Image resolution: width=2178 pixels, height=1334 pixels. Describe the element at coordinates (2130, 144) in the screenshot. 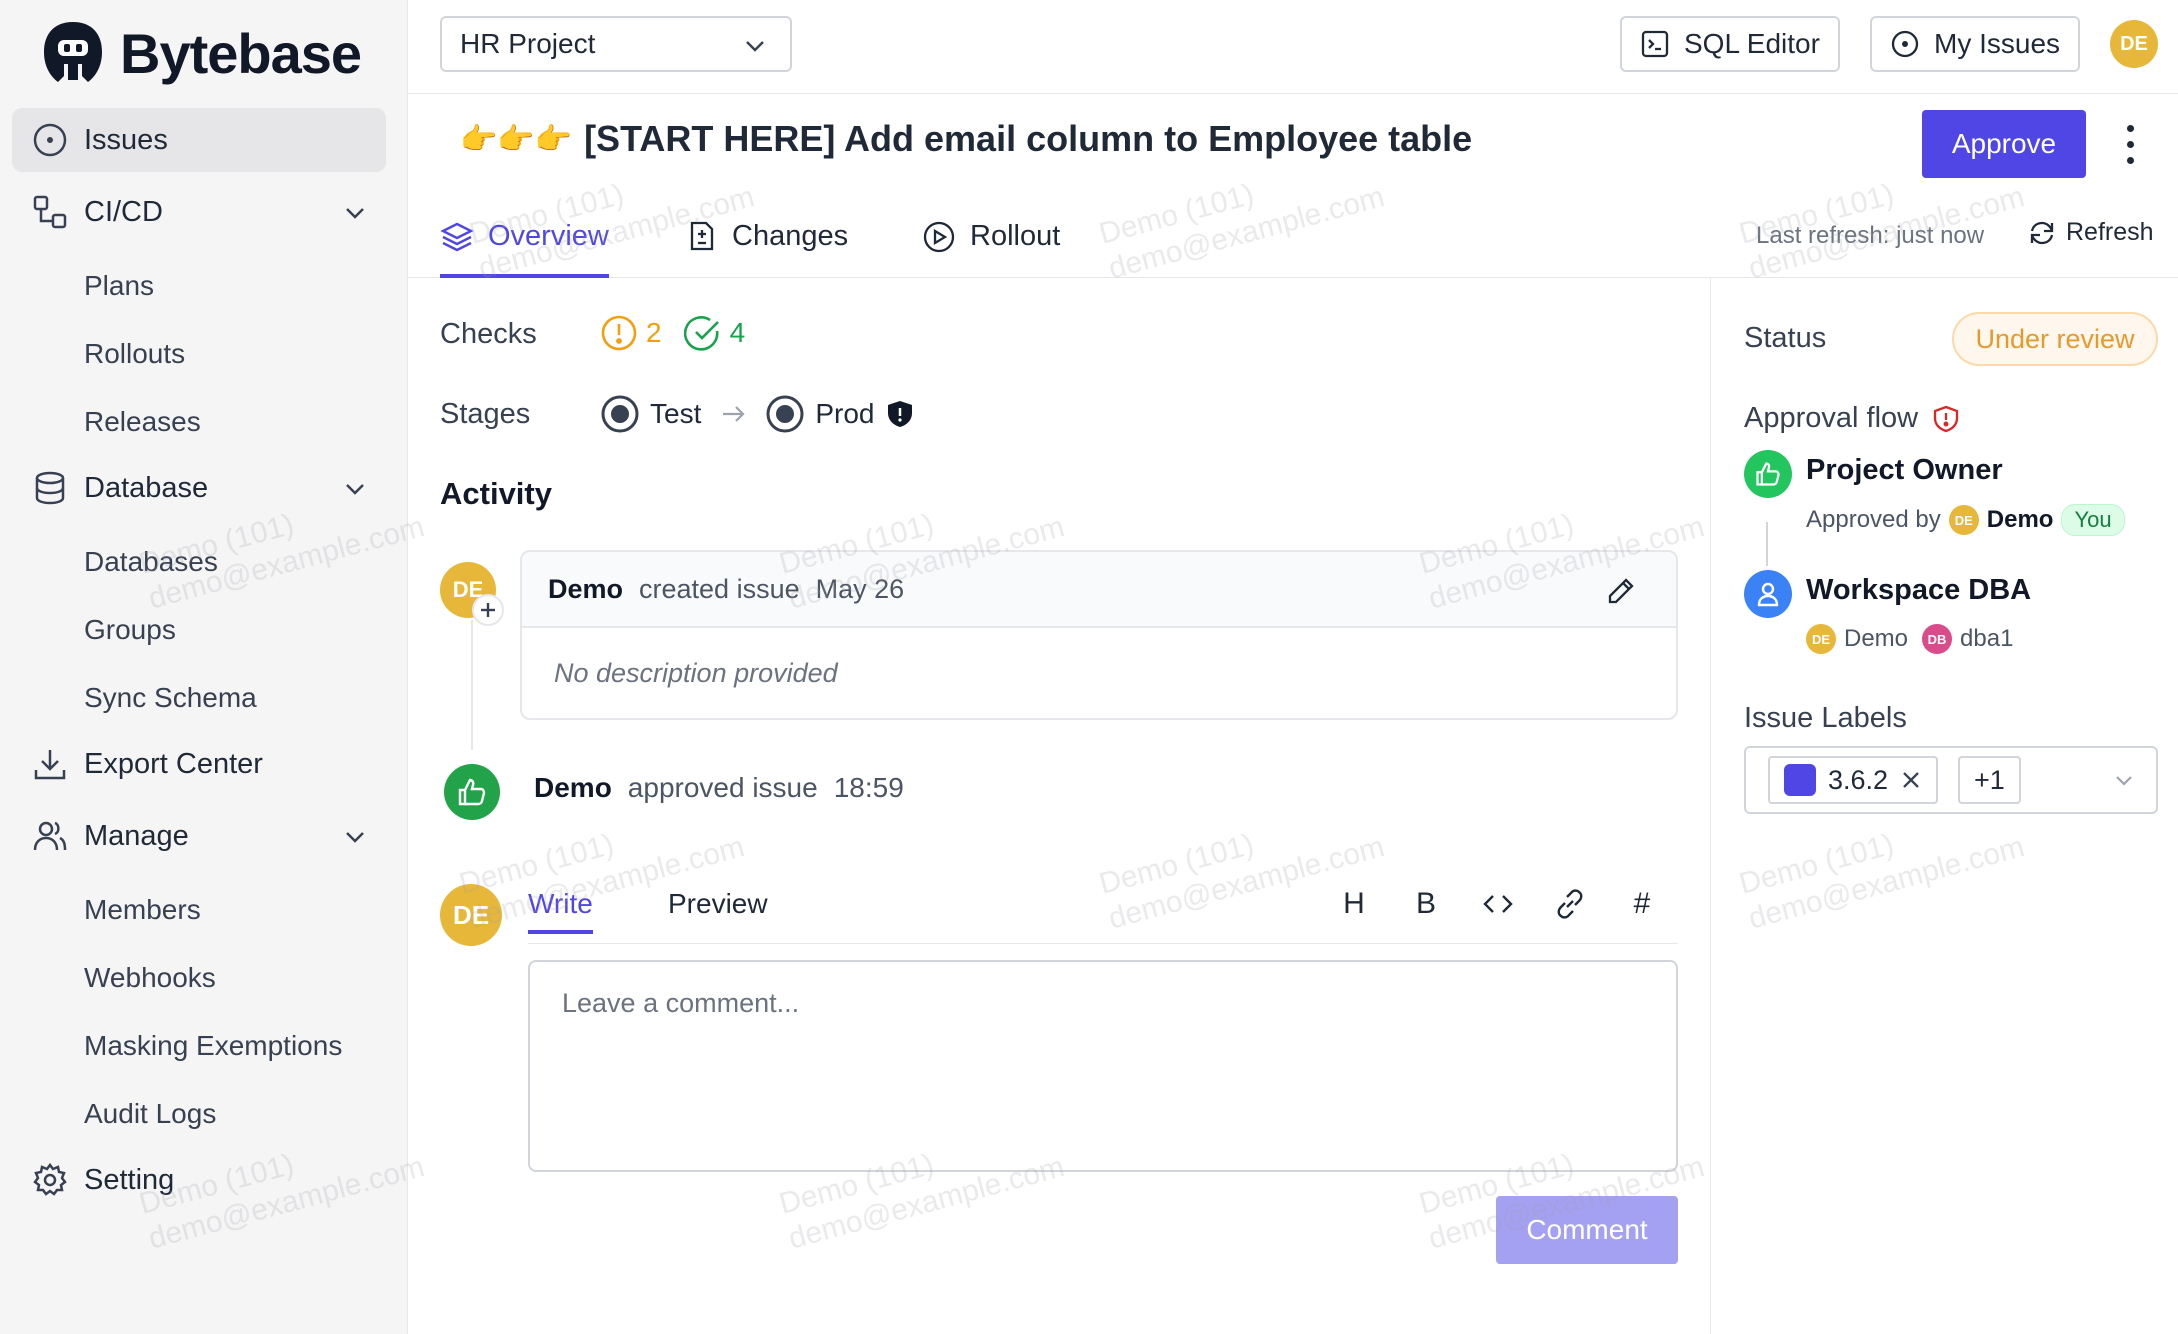

I see `more-options-icon` at that location.